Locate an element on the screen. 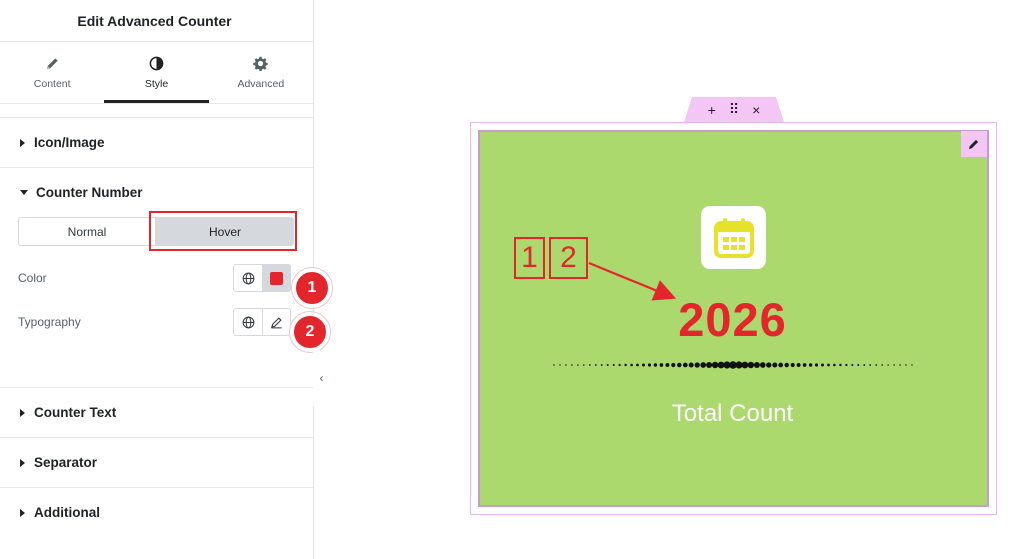 The height and width of the screenshot is (559, 1024). panel-title: Edit Advanced Counter is located at coordinates (156, 21).